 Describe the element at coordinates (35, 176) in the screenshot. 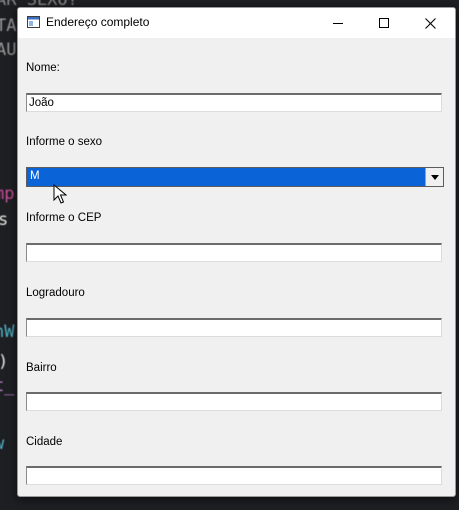

I see `sexo-selected-value: M` at that location.